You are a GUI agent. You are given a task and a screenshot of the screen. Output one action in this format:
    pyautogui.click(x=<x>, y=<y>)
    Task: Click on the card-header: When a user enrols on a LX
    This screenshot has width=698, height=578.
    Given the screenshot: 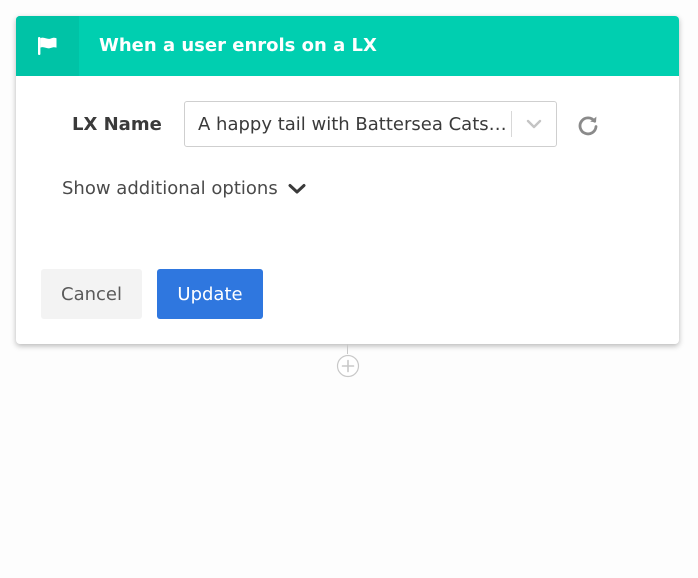 What is the action you would take?
    pyautogui.click(x=347, y=46)
    